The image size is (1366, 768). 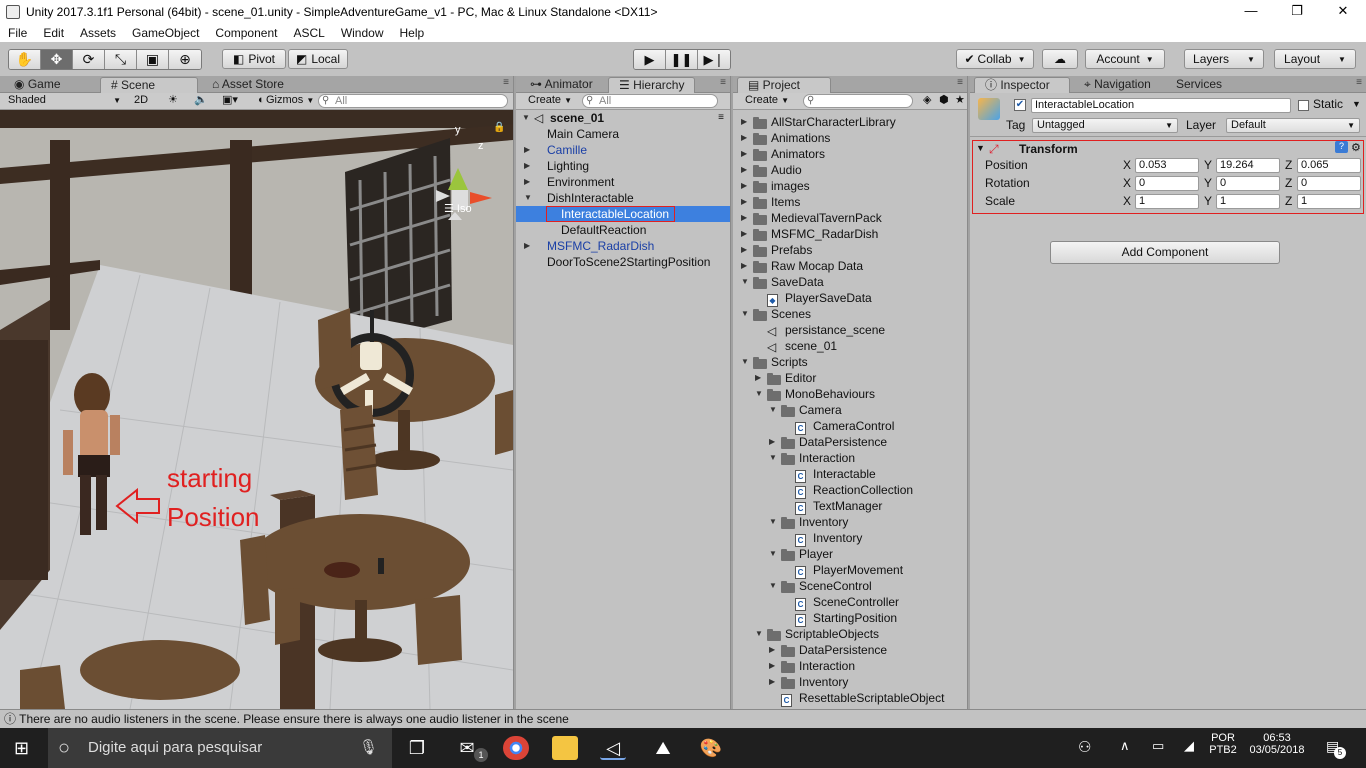 I want to click on project-item: ▶ Items, so click(x=850, y=202).